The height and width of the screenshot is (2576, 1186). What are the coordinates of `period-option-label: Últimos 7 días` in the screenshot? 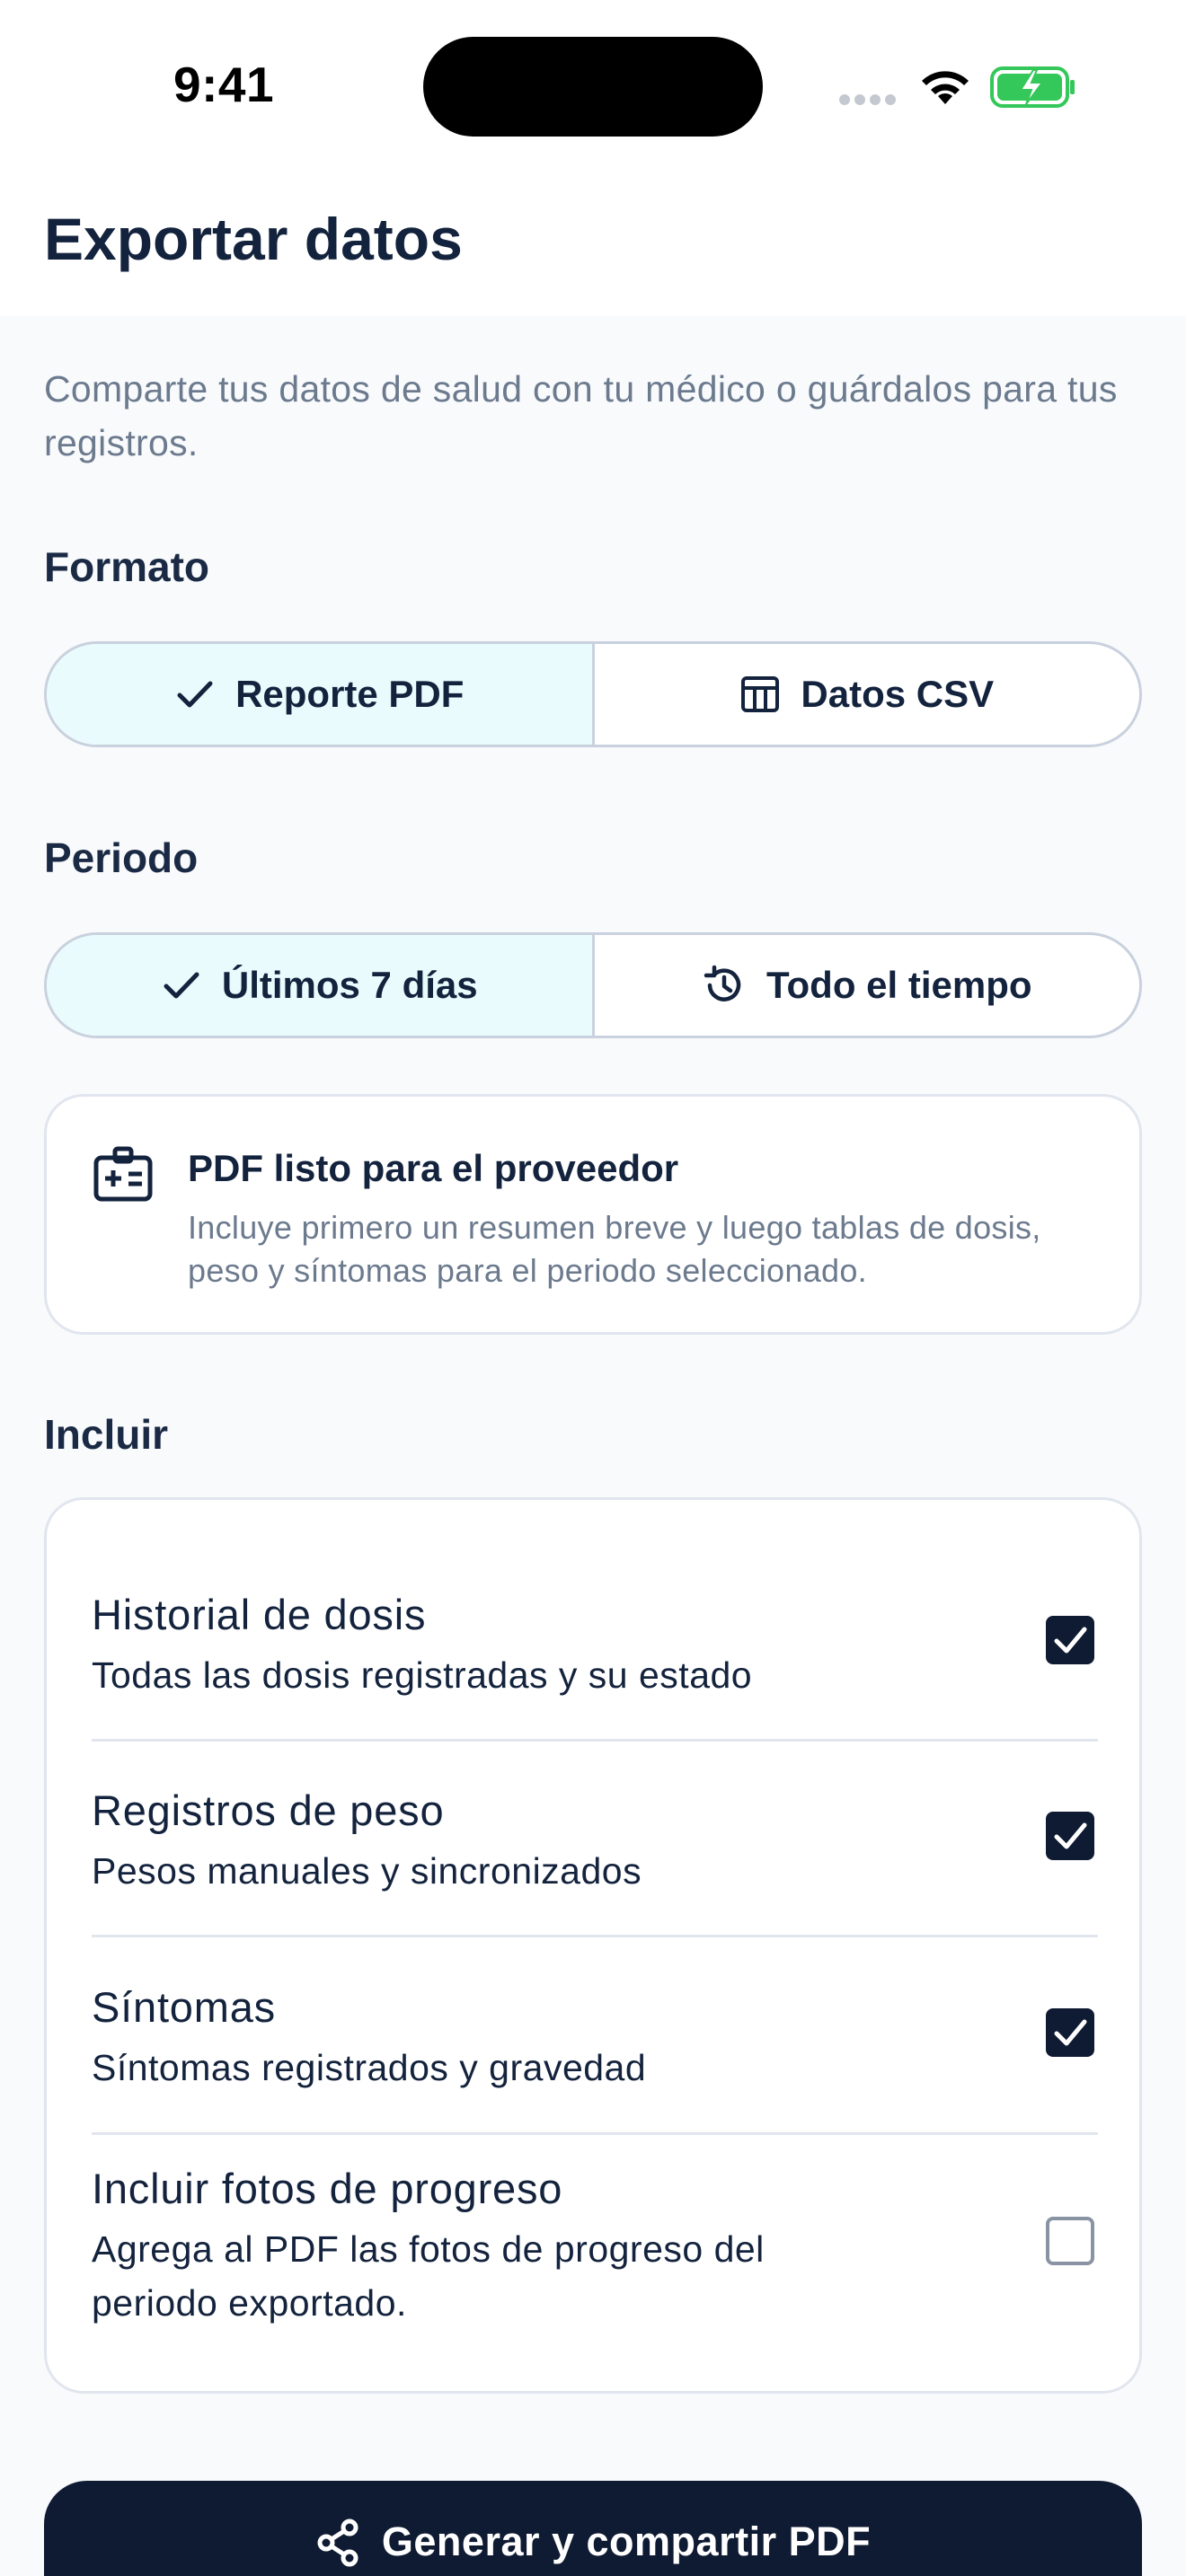 It's located at (349, 985).